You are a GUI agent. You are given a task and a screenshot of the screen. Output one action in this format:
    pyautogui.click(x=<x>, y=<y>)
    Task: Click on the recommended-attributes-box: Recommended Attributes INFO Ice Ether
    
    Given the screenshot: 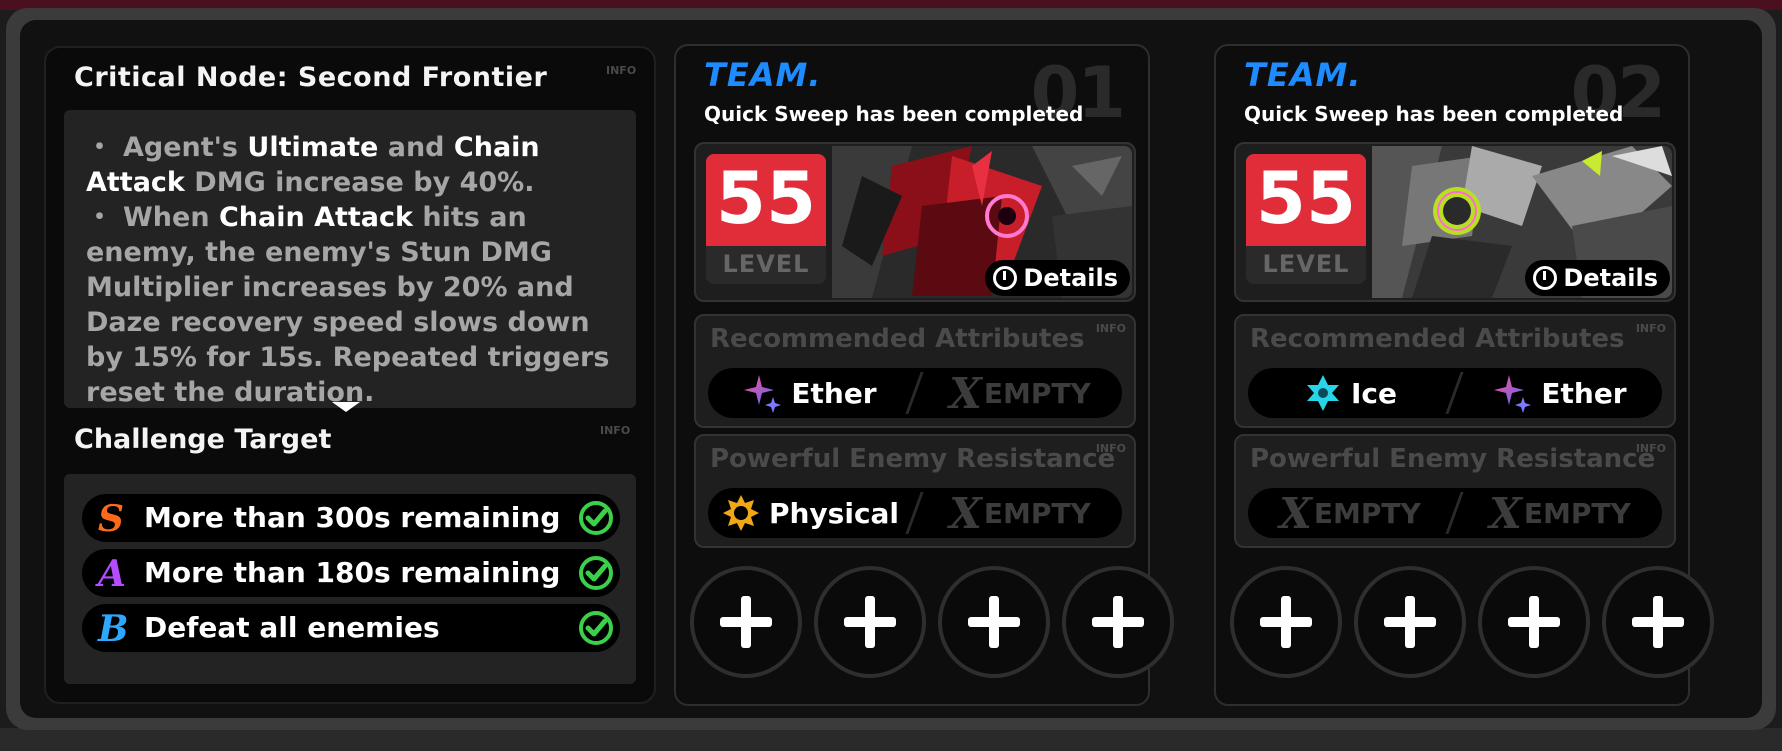 What is the action you would take?
    pyautogui.click(x=1455, y=371)
    